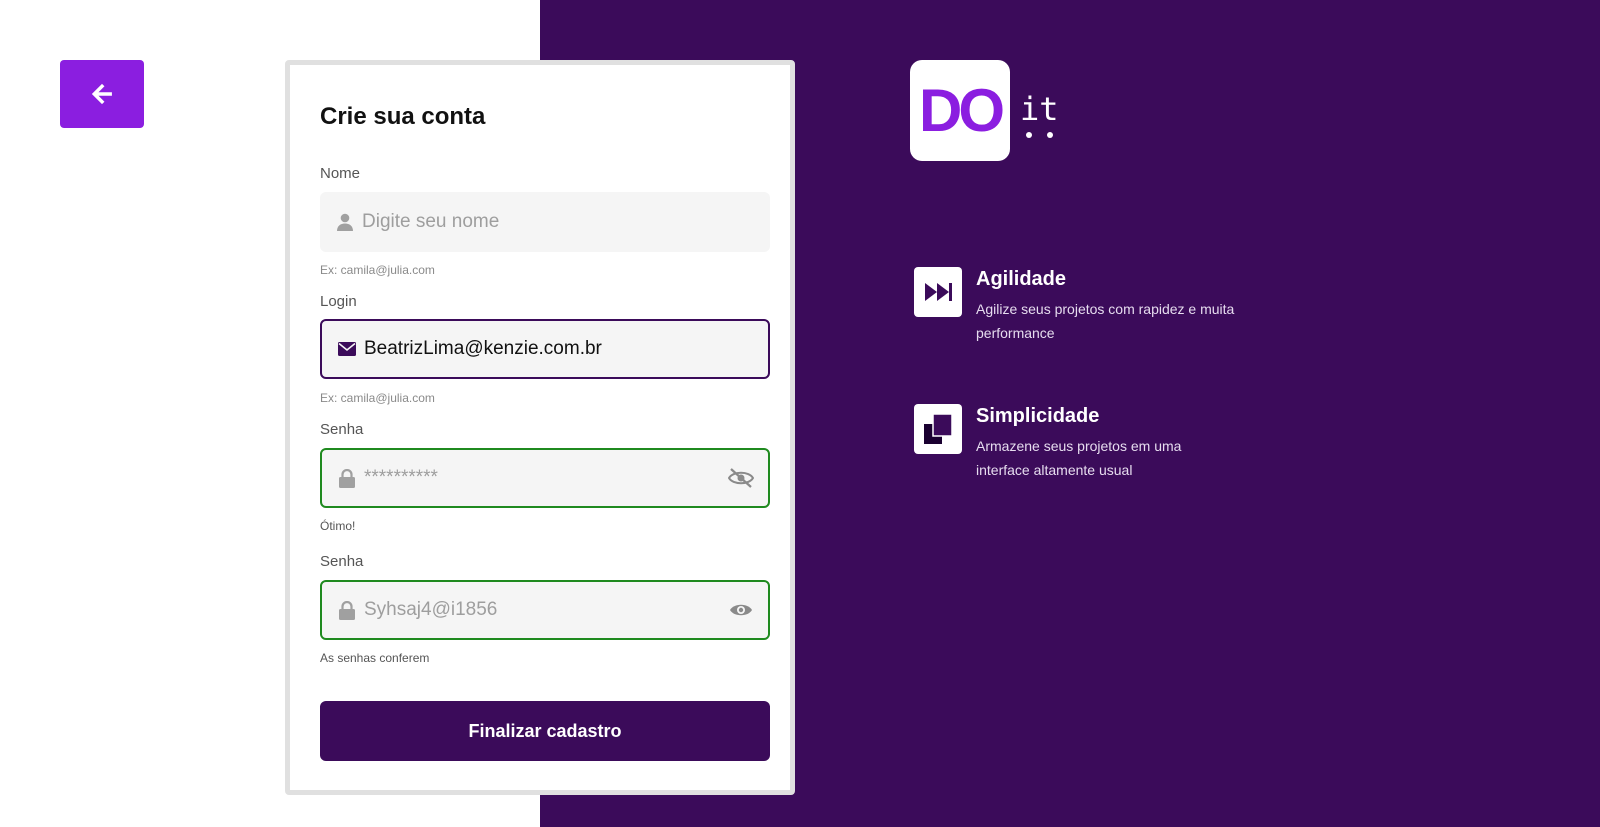 This screenshot has width=1600, height=827. I want to click on logo-main: DO, so click(962, 110).